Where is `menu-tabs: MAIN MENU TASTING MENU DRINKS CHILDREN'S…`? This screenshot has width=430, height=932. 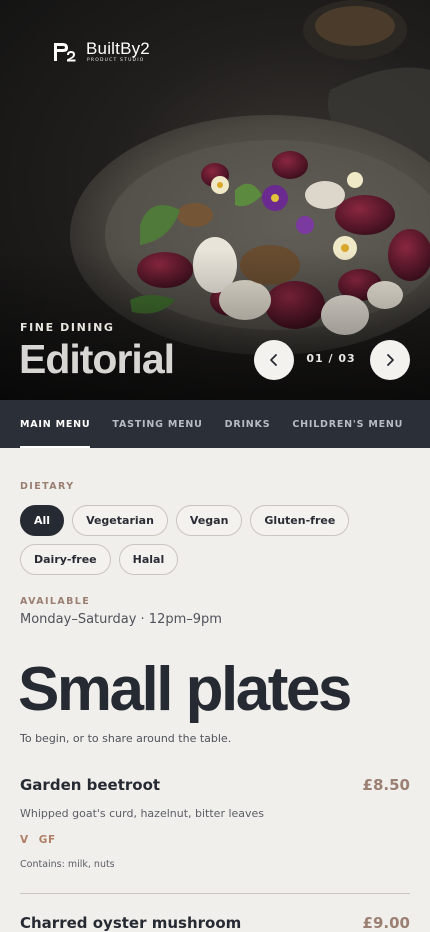
menu-tabs: MAIN MENU TASTING MENU DRINKS CHILDREN'S… is located at coordinates (215, 424).